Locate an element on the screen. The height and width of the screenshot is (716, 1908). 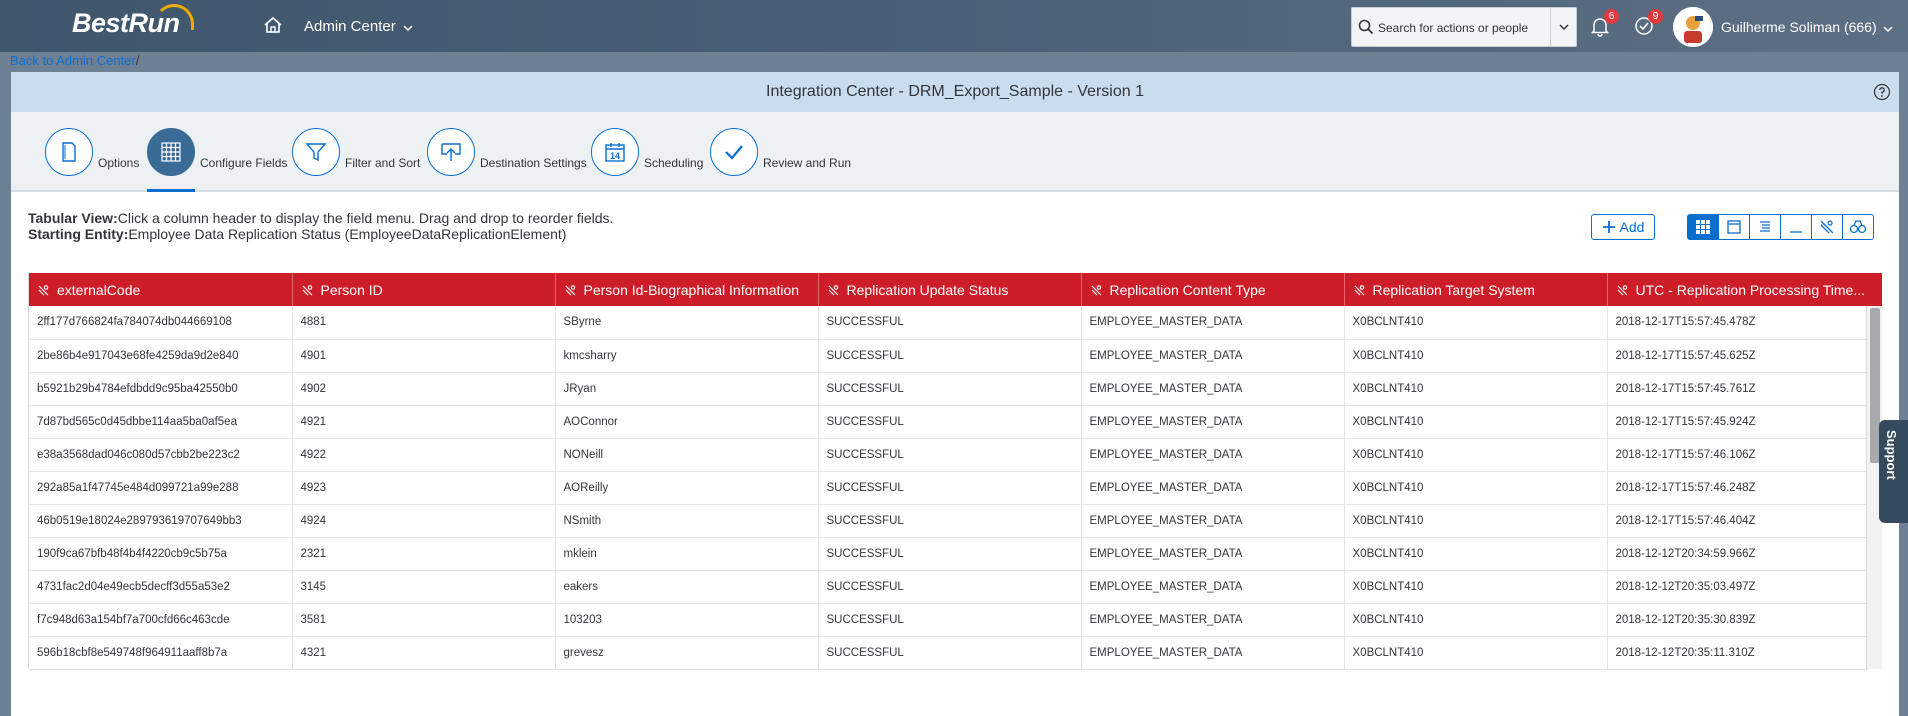
tabular-view-button is located at coordinates (1703, 227).